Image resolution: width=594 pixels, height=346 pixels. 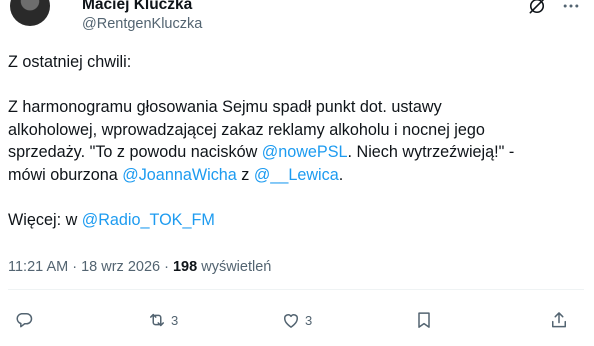 I want to click on mention-link: @__Lewica, so click(x=296, y=175).